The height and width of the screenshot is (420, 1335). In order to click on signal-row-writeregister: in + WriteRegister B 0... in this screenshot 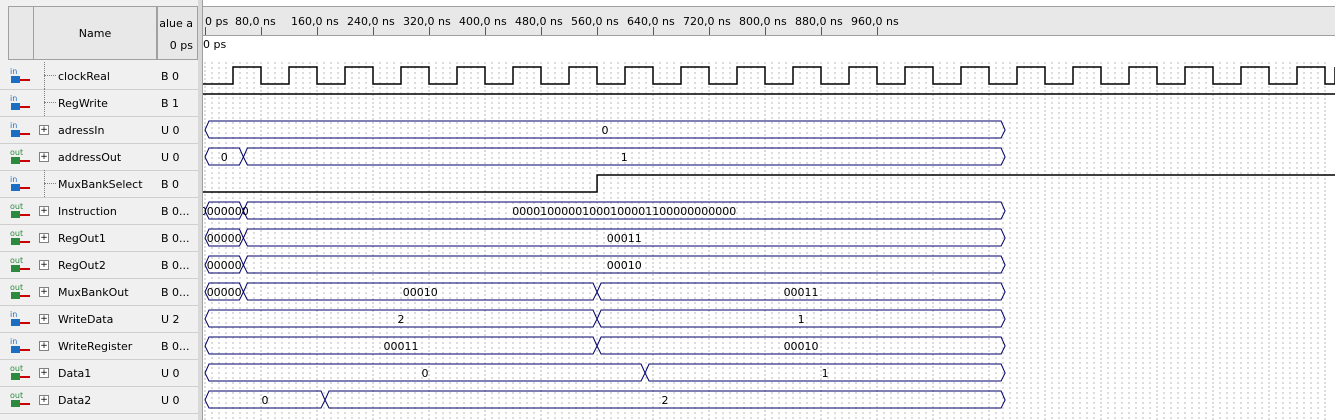, I will do `click(99, 345)`.